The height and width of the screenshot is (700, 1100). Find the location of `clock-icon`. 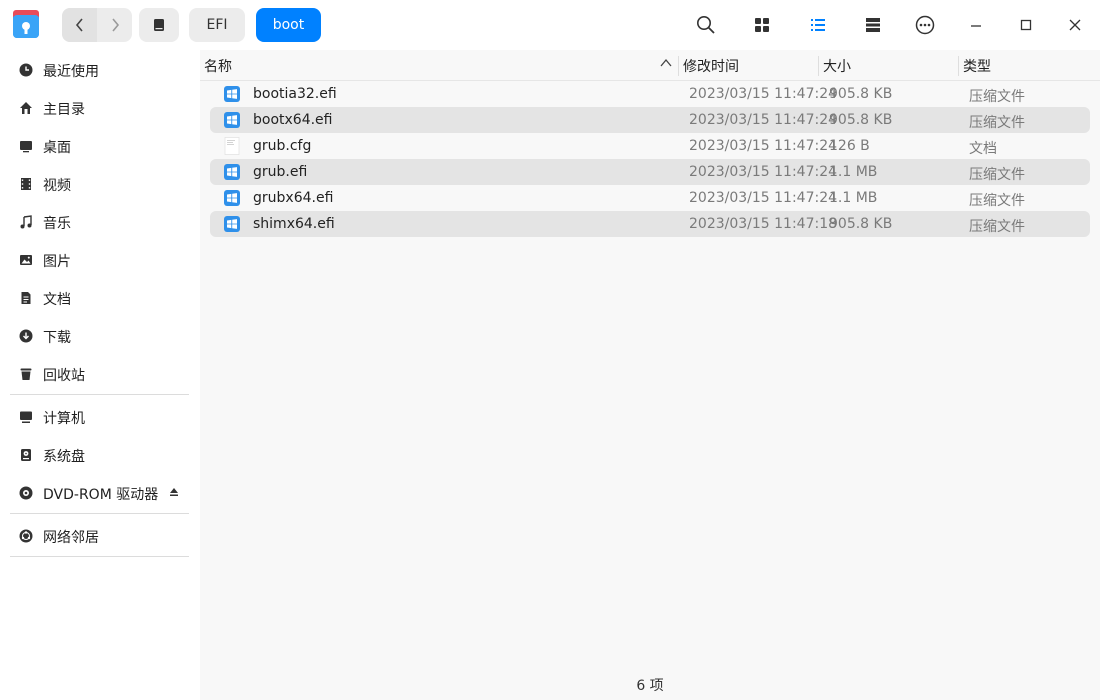

clock-icon is located at coordinates (26, 70).